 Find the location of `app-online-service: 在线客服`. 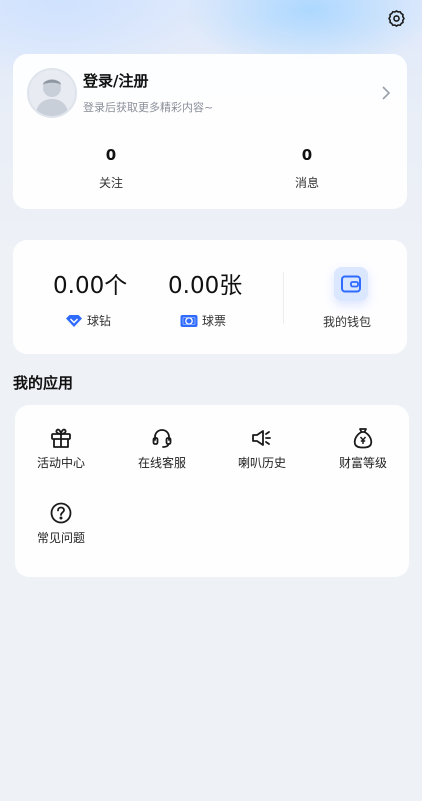

app-online-service: 在线客服 is located at coordinates (162, 447).